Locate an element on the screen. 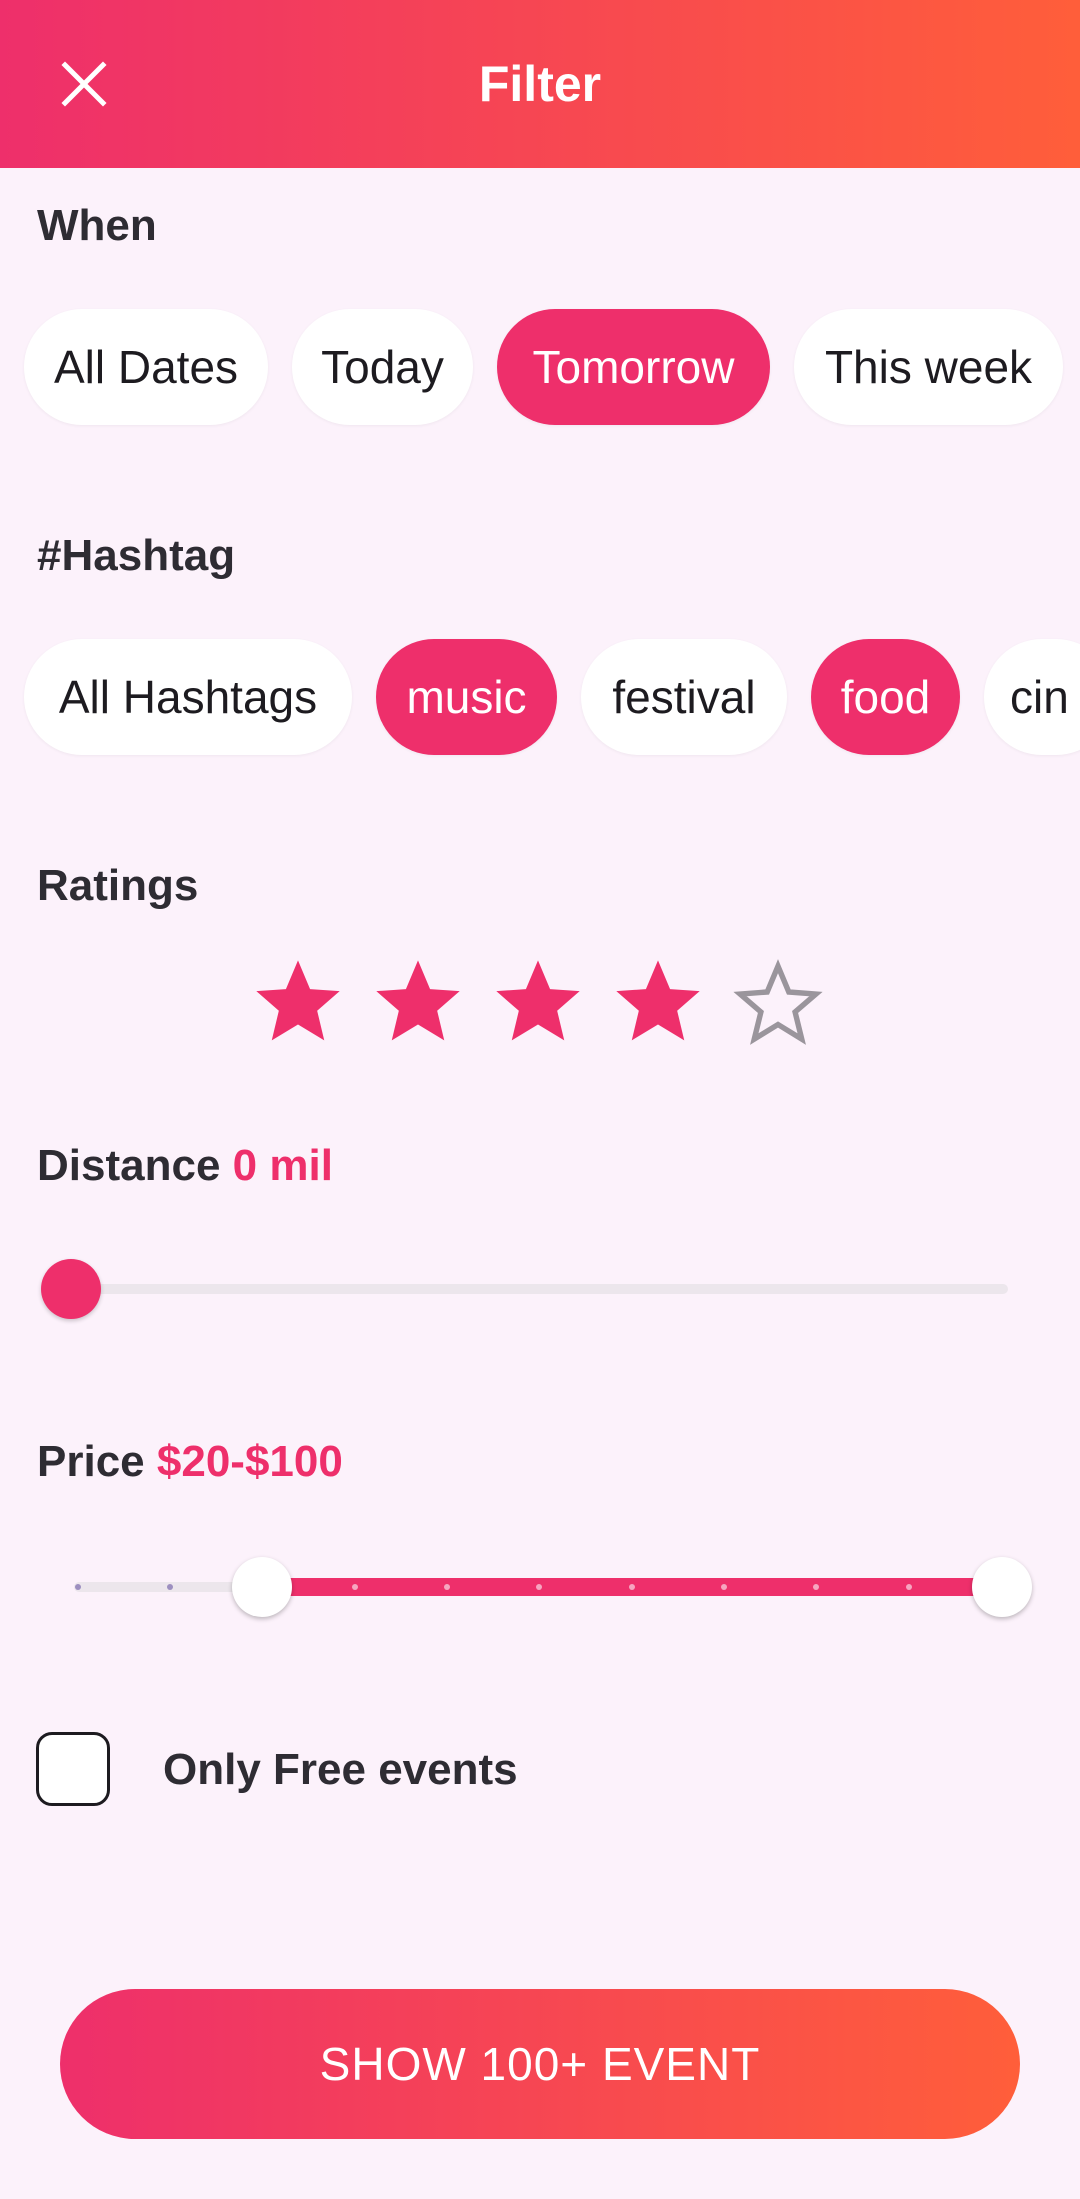 This screenshot has width=1080, height=2199. rating-stars is located at coordinates (538, 1002).